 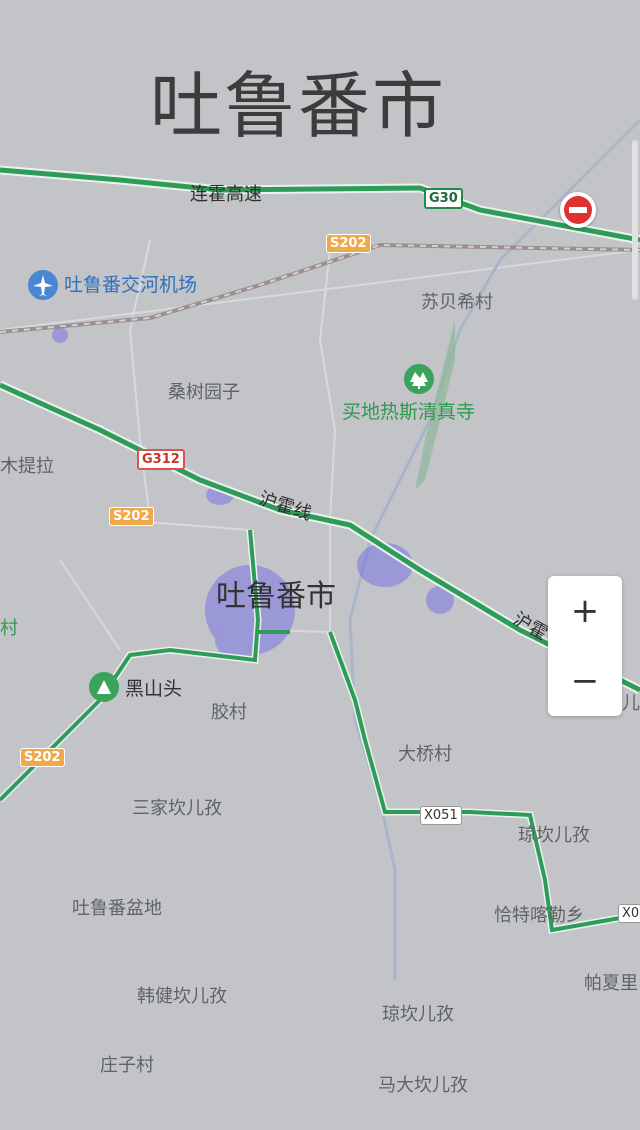 I want to click on place-qiongkanerzi-1: 琼坎儿孜, so click(x=554, y=835).